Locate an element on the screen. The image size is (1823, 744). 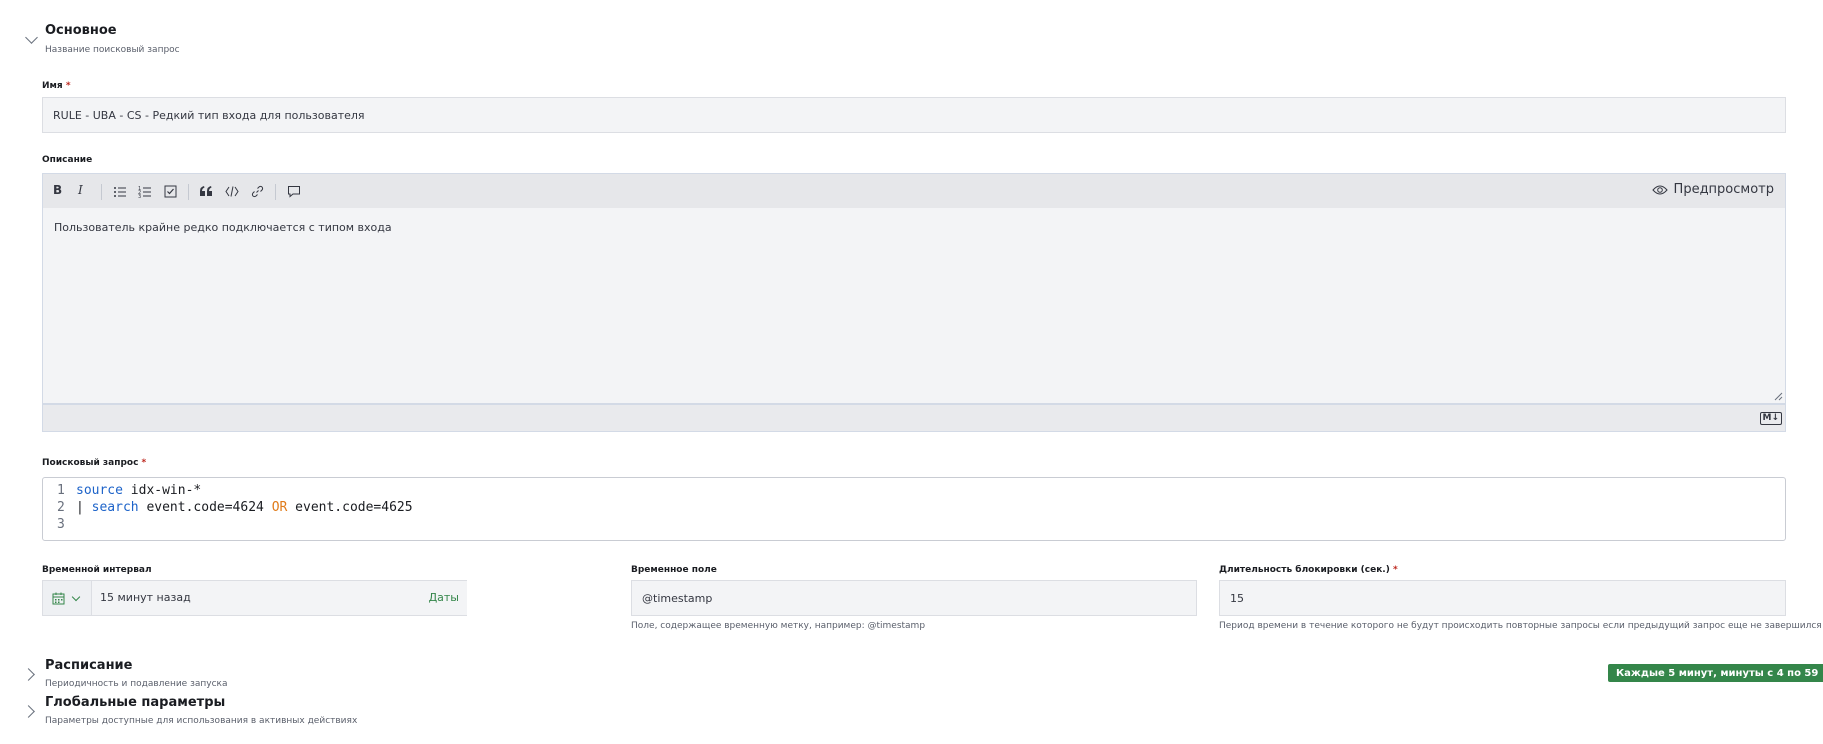
link-icon is located at coordinates (257, 191).